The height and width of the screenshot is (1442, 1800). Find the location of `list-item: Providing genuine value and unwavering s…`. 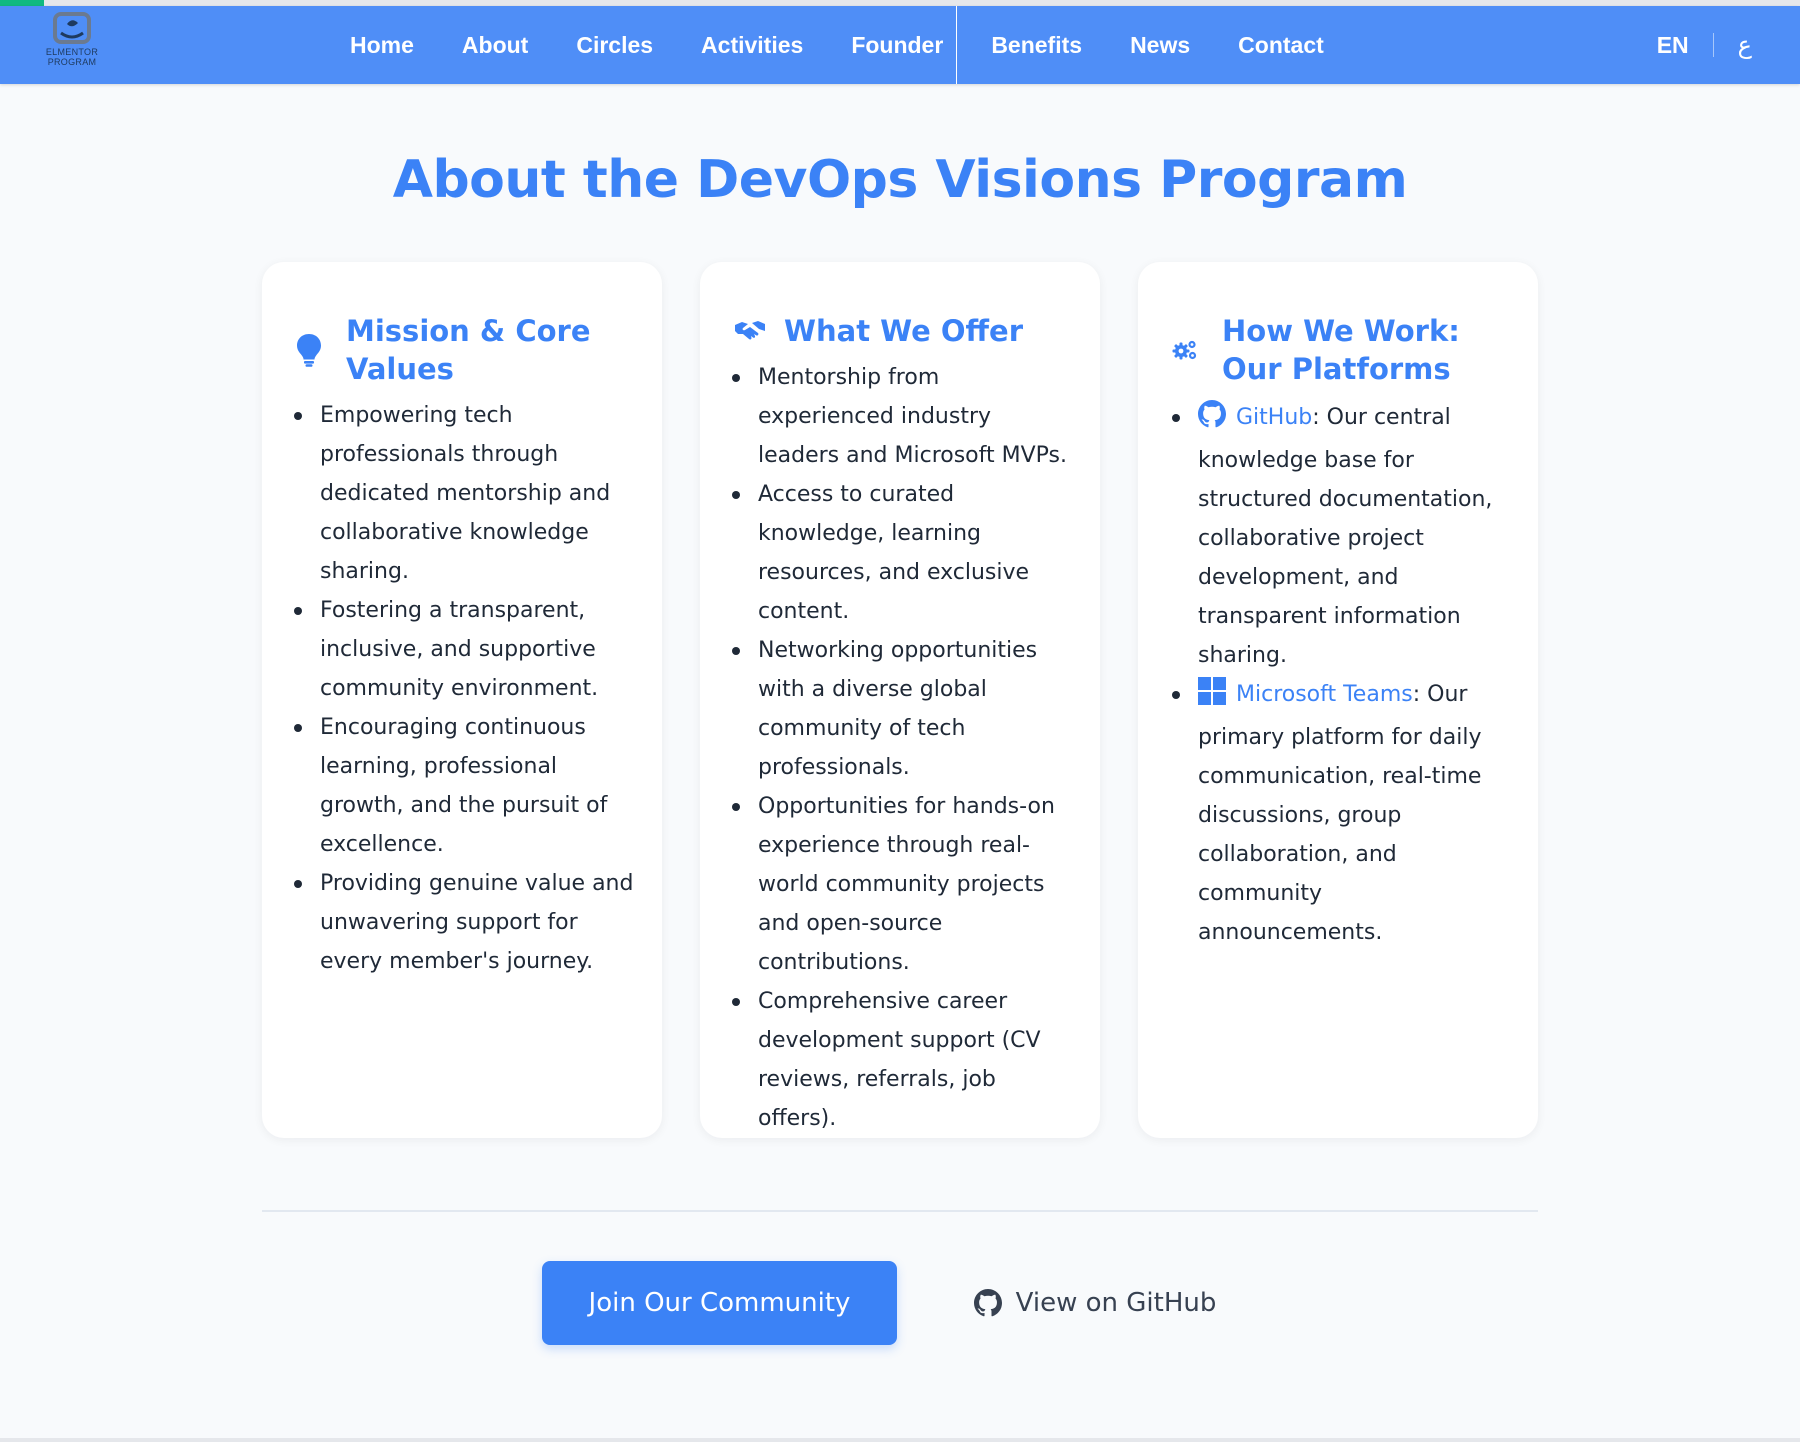

list-item: Providing genuine value and unwavering s… is located at coordinates (464, 922).